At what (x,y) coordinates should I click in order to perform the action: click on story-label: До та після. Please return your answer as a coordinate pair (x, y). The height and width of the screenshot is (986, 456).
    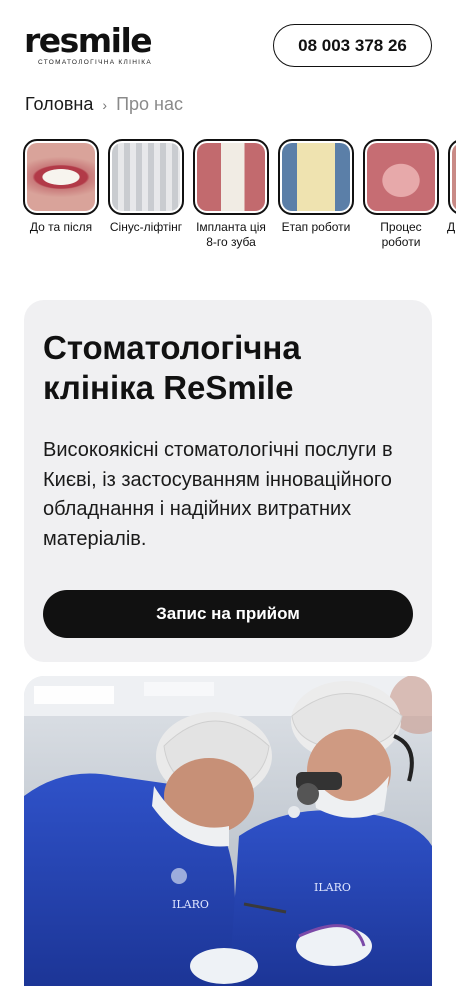
    Looking at the image, I should click on (61, 227).